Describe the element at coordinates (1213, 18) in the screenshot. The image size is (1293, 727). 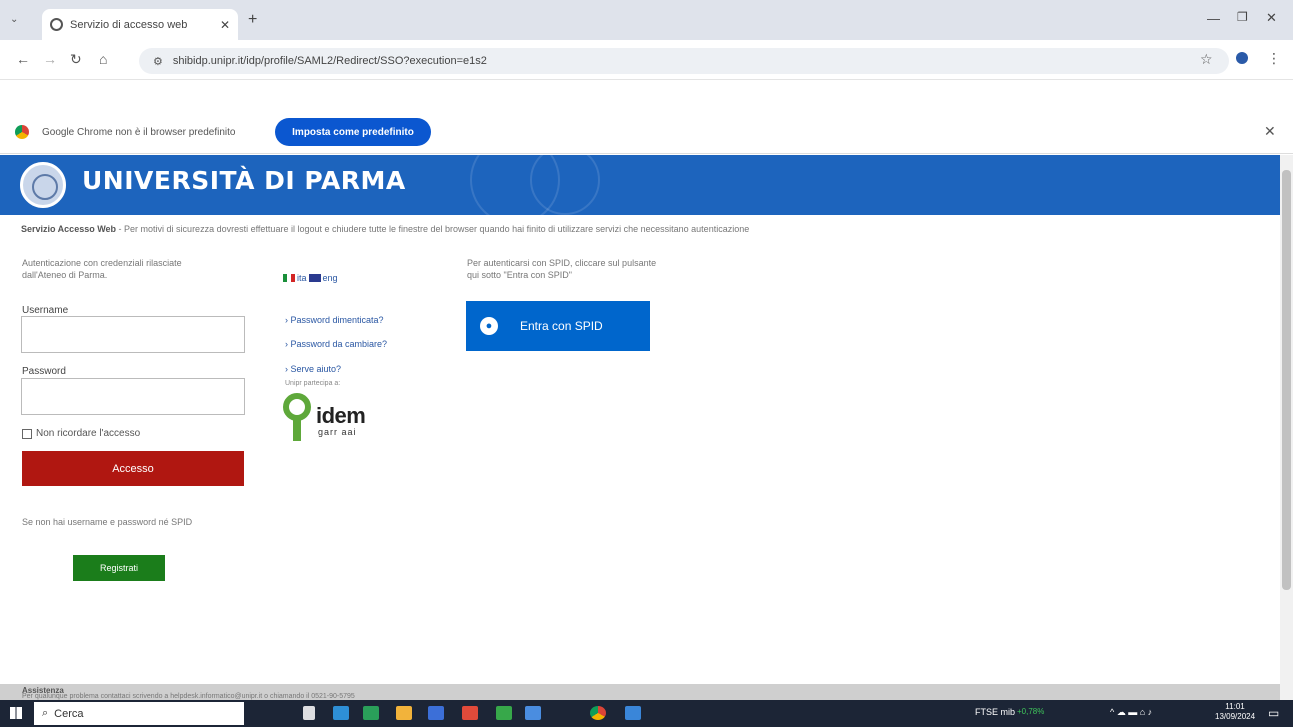
I see `minimize-icon: —` at that location.